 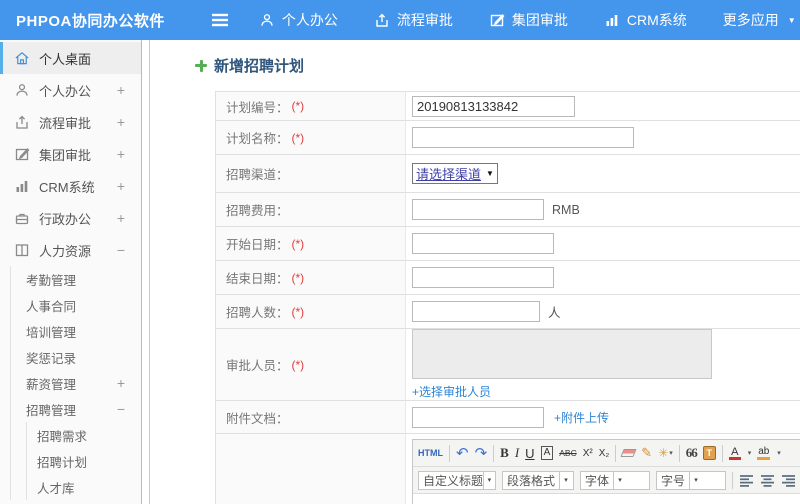 I want to click on paste-as-text-button: T, so click(x=709, y=453).